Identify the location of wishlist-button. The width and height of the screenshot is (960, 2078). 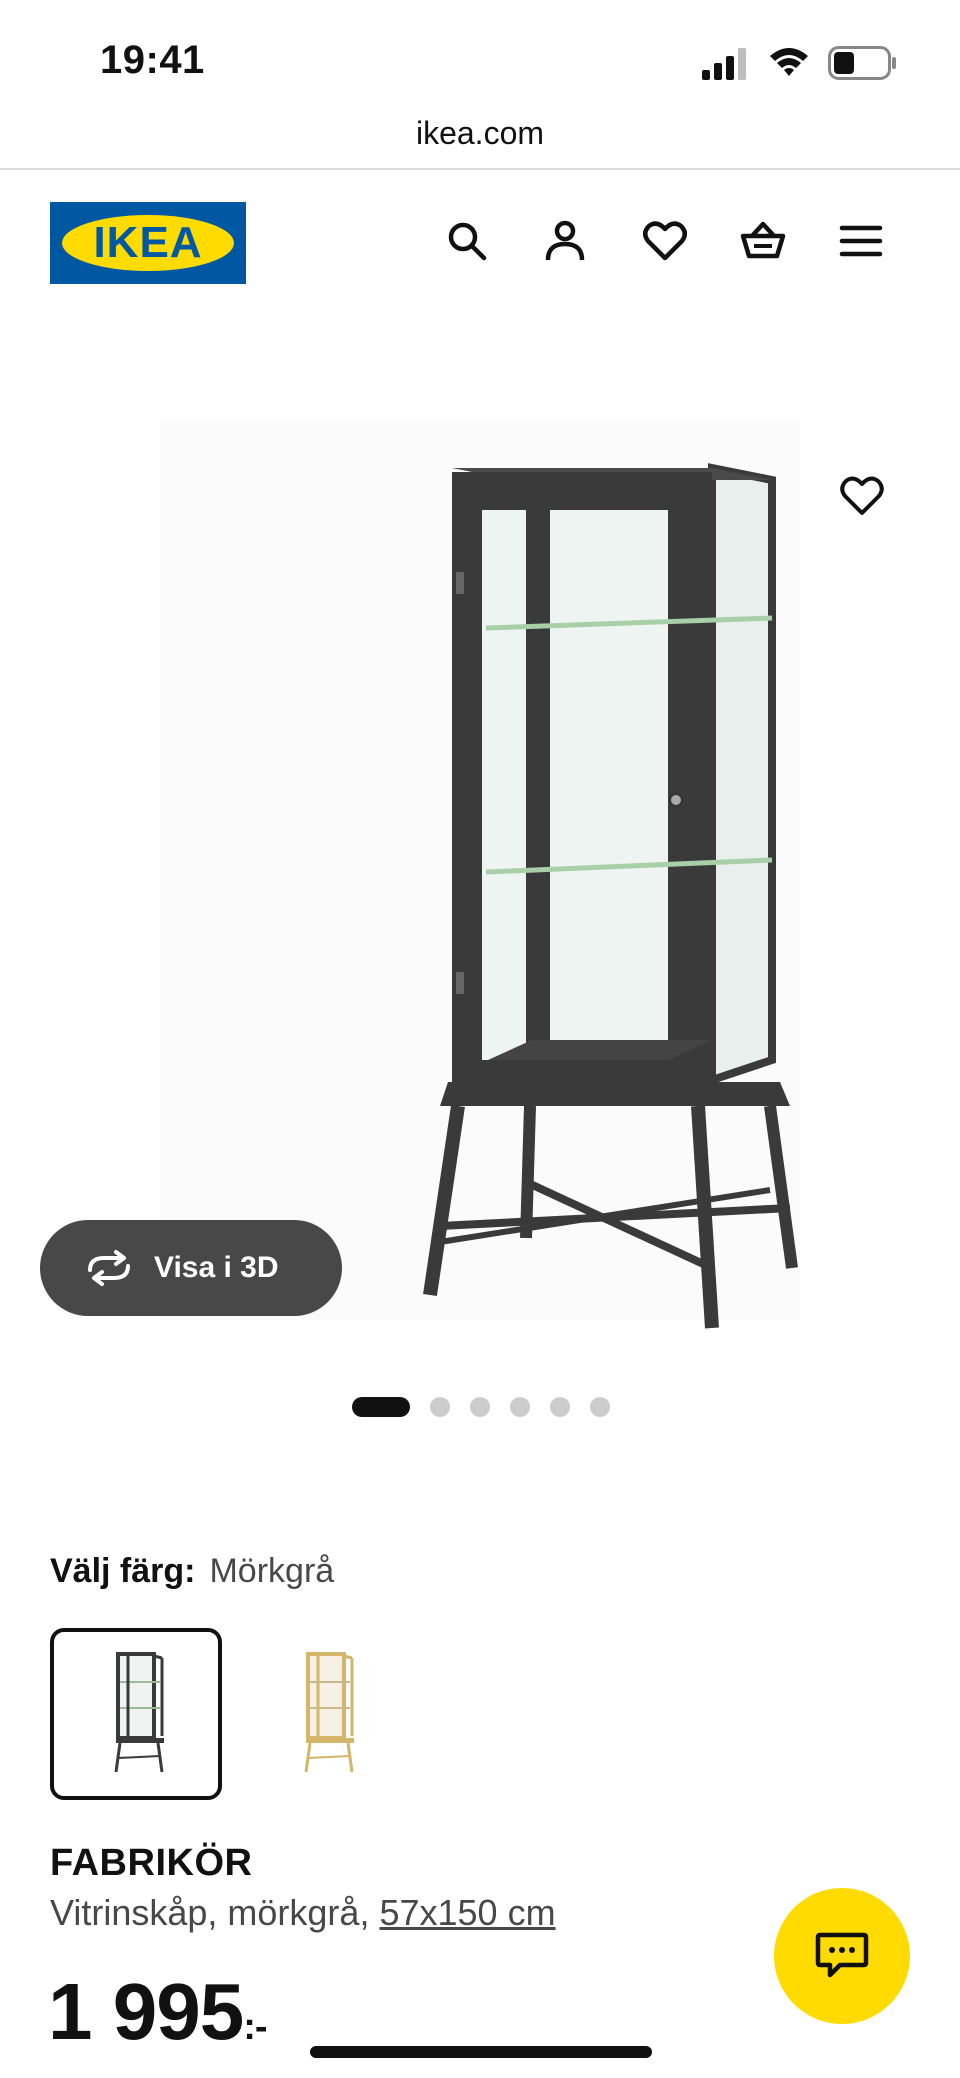
(665, 241).